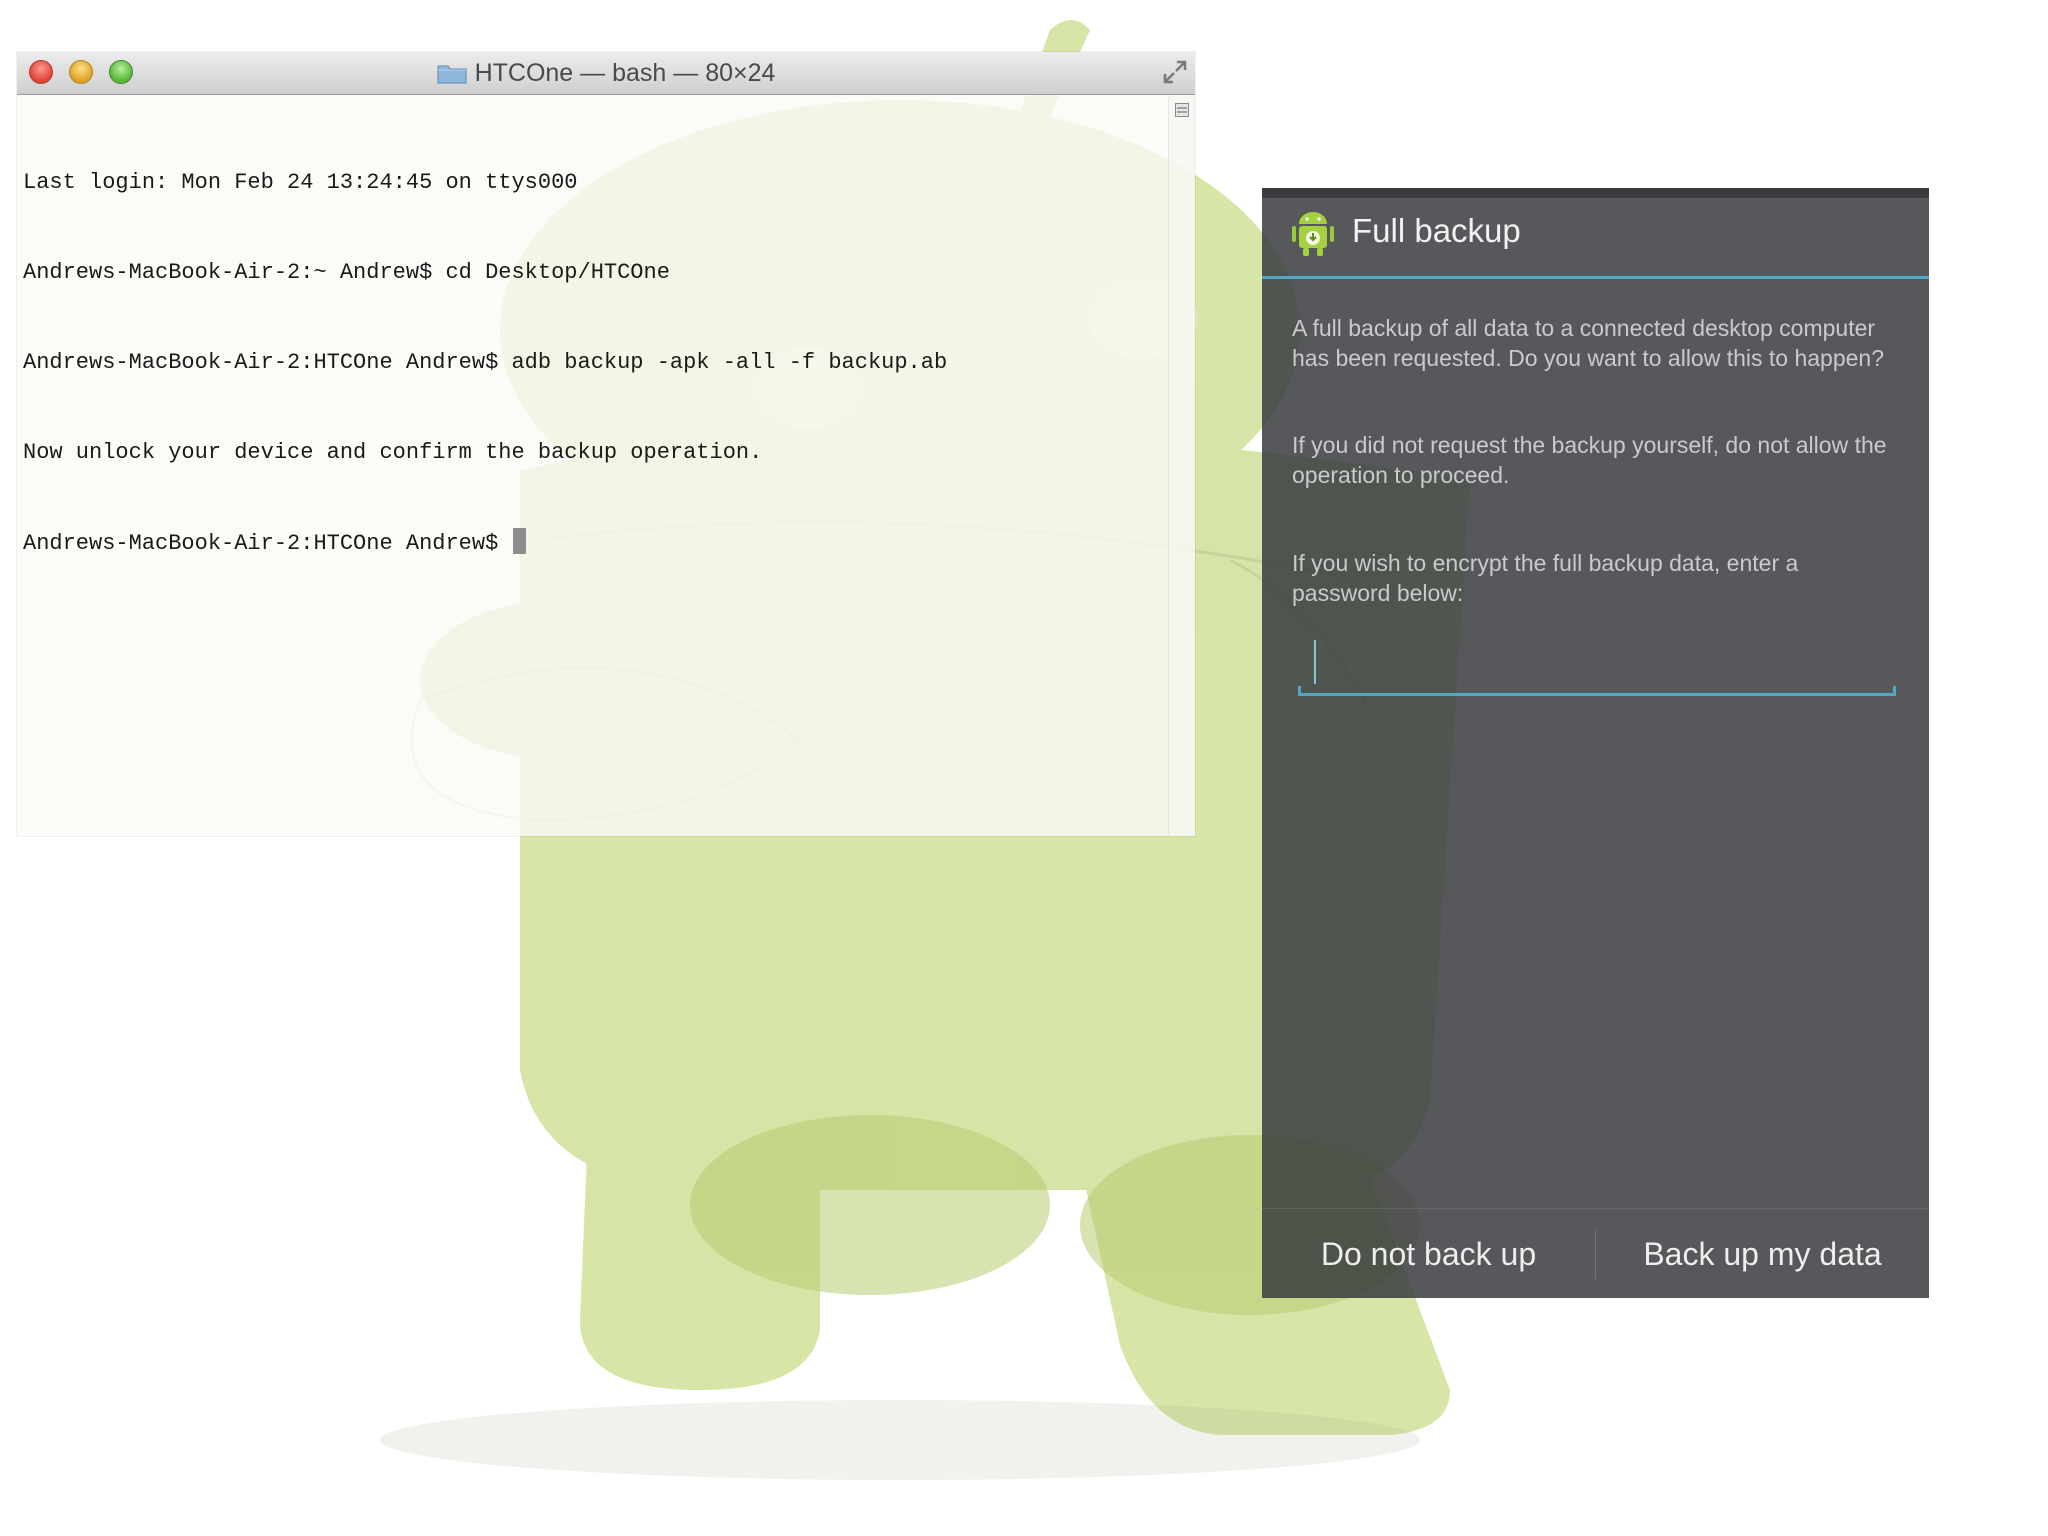 The width and height of the screenshot is (2048, 1536). I want to click on terminal-scrollbar, so click(1181, 465).